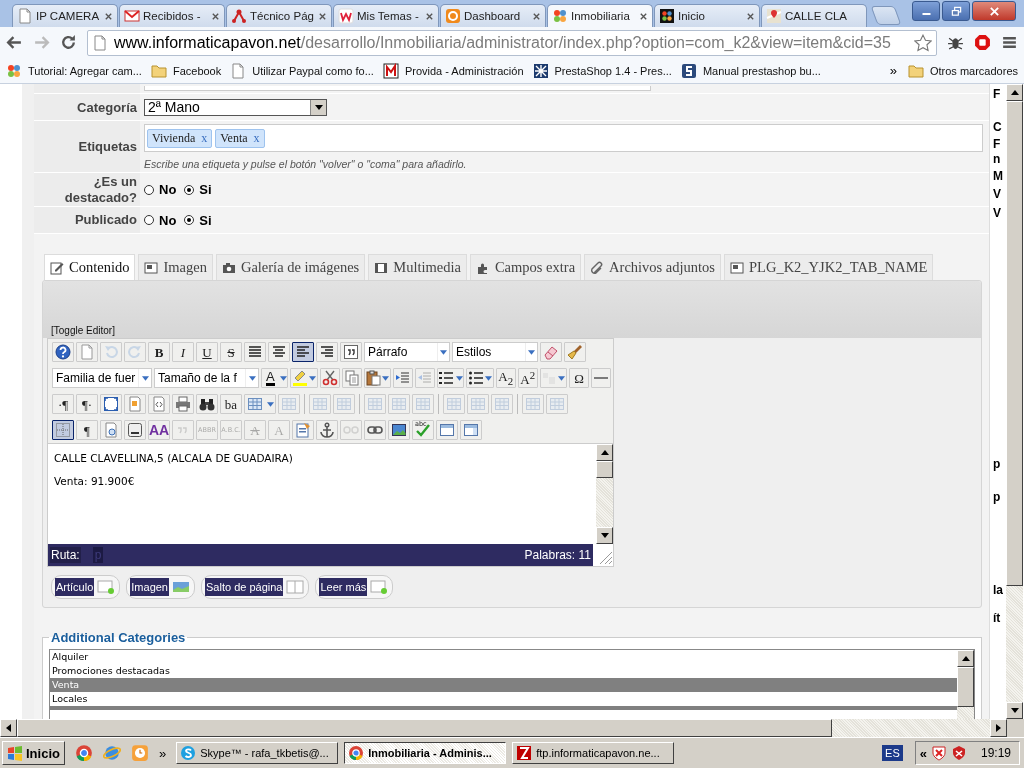  I want to click on paste-button, so click(377, 378).